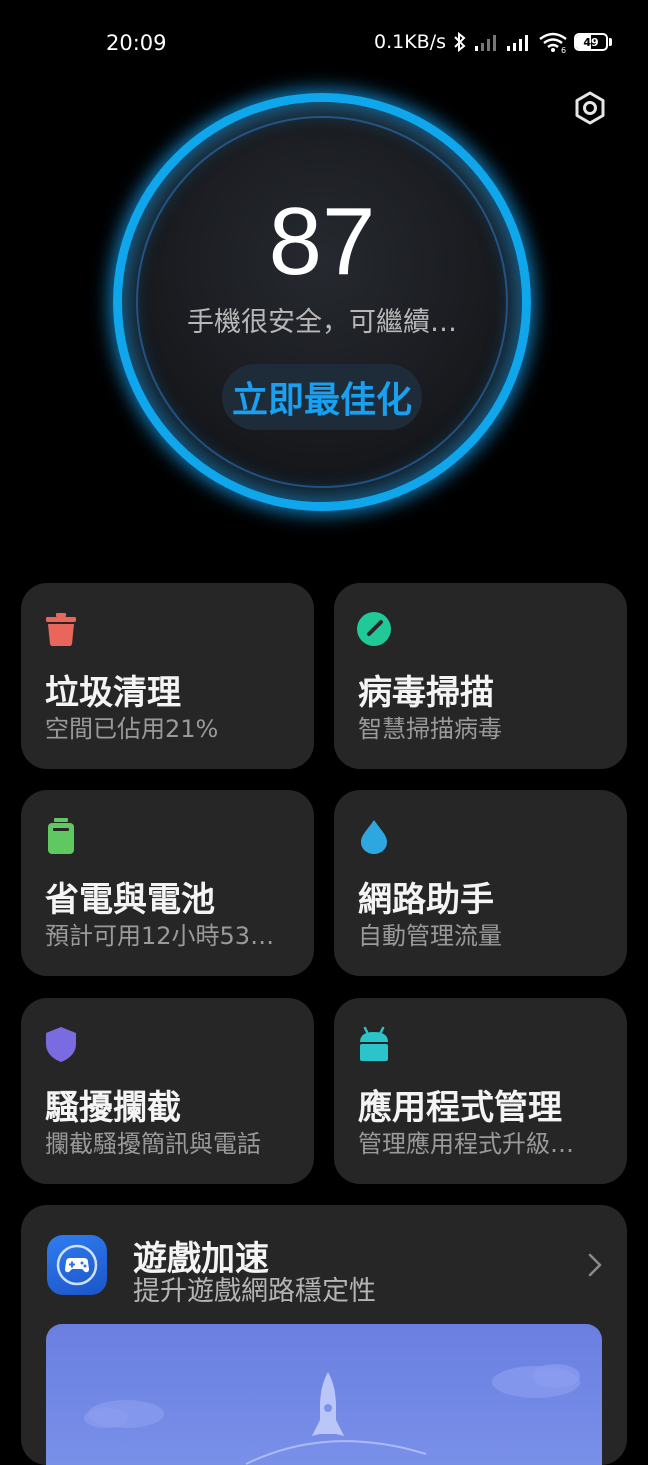 The height and width of the screenshot is (1465, 648). Describe the element at coordinates (61, 1044) in the screenshot. I see `shield-icon` at that location.